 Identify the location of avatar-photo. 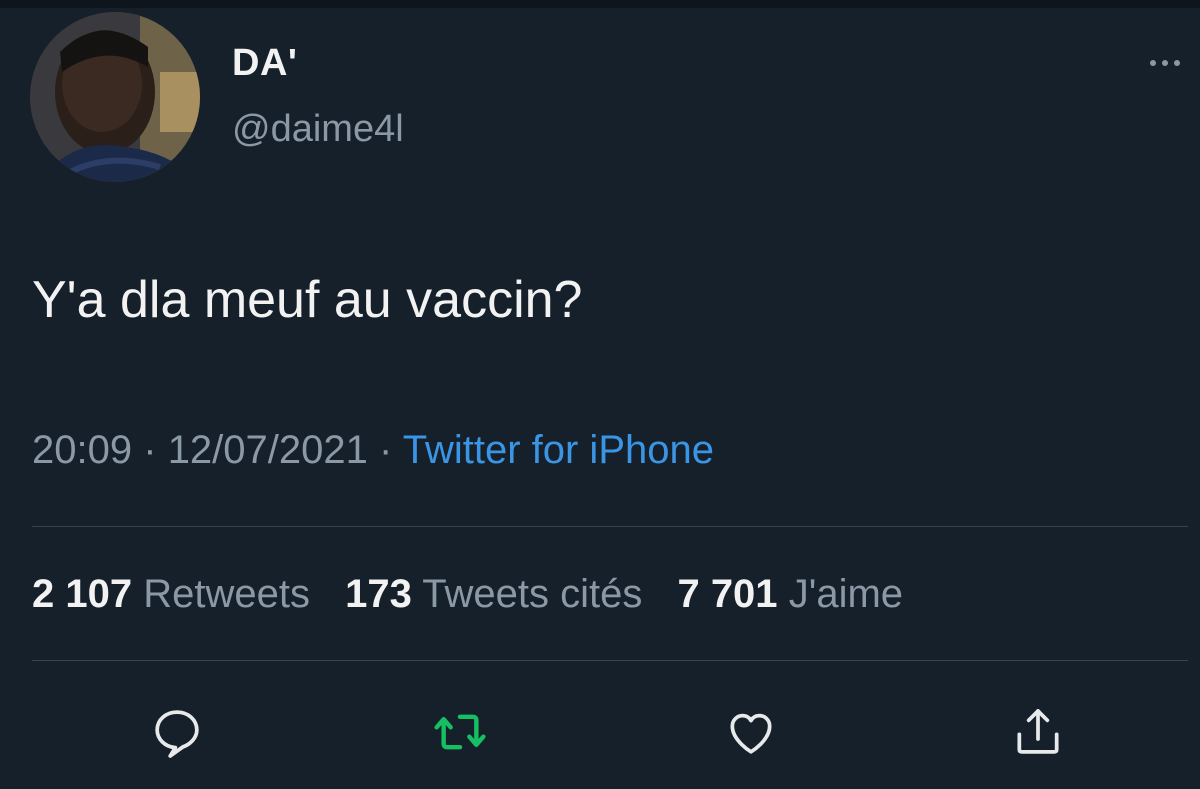
(115, 97).